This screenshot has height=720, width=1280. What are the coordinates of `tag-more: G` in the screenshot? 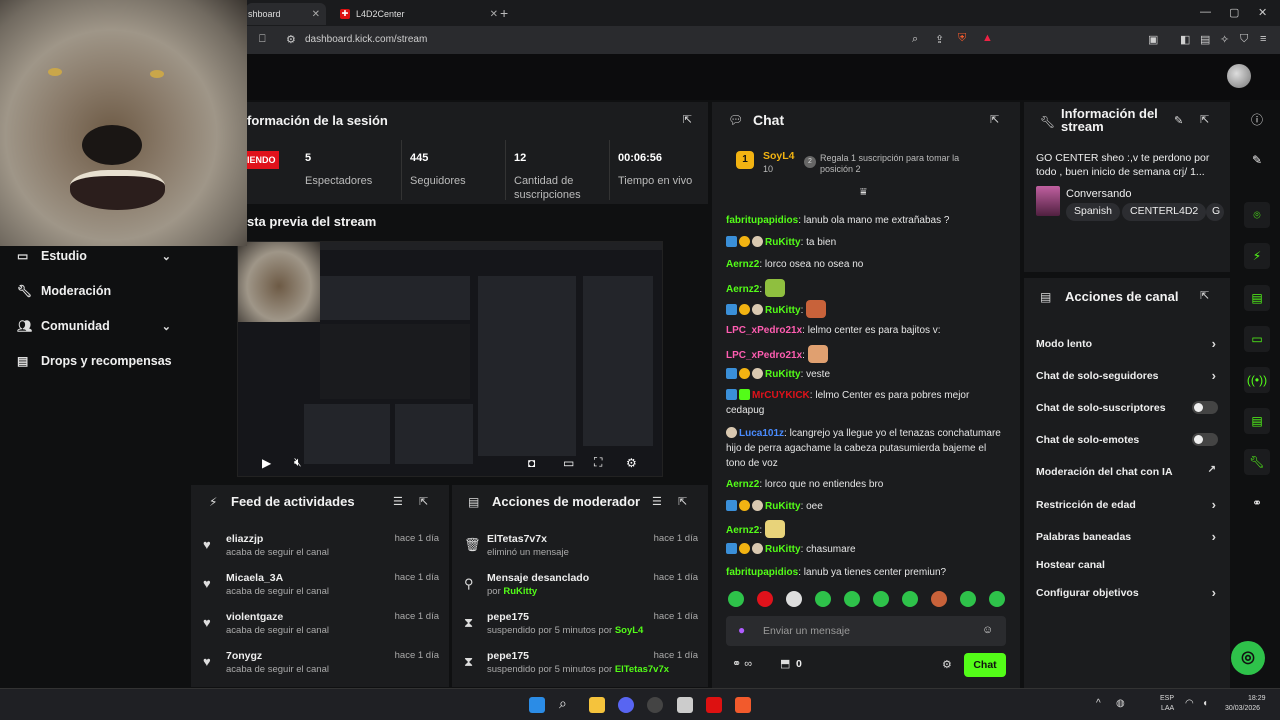 It's located at (1215, 212).